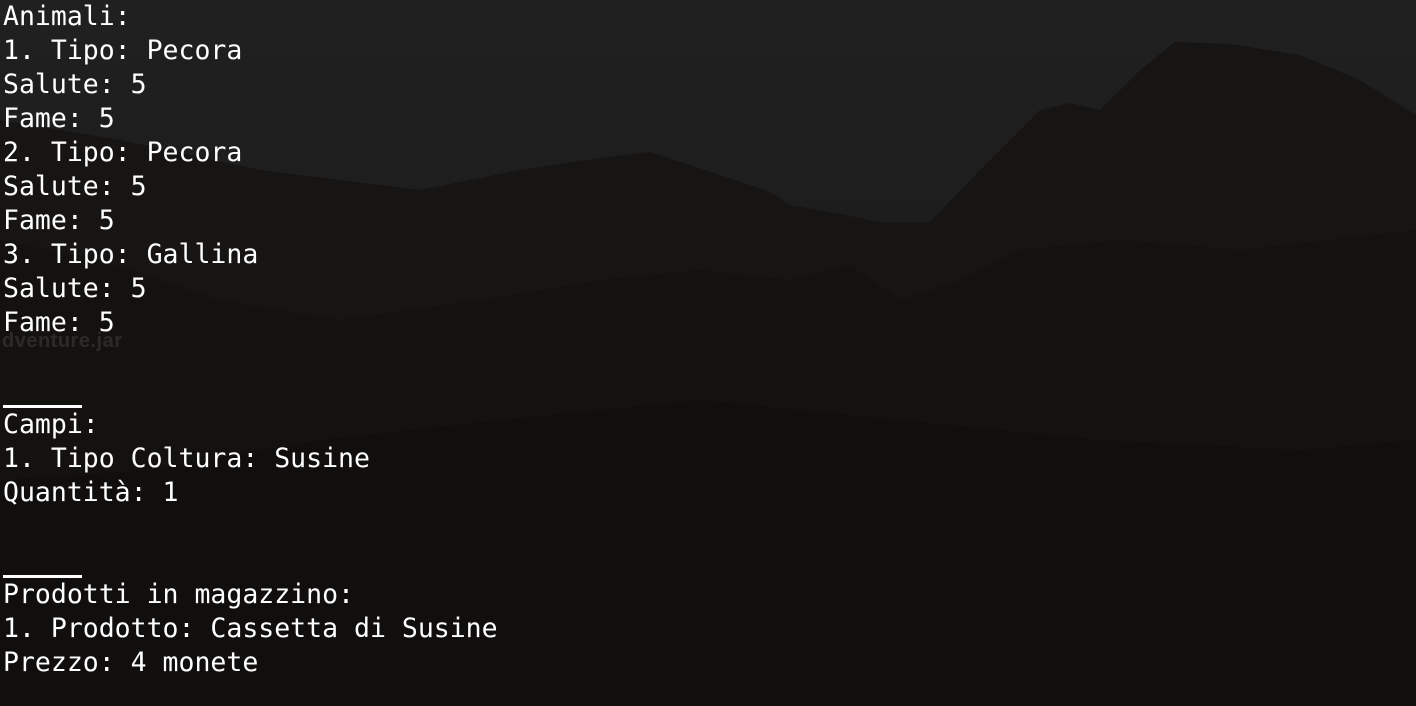 The height and width of the screenshot is (706, 1416). Describe the element at coordinates (131, 254) in the screenshot. I see `animal-type: 3. Tipo: Gallina` at that location.